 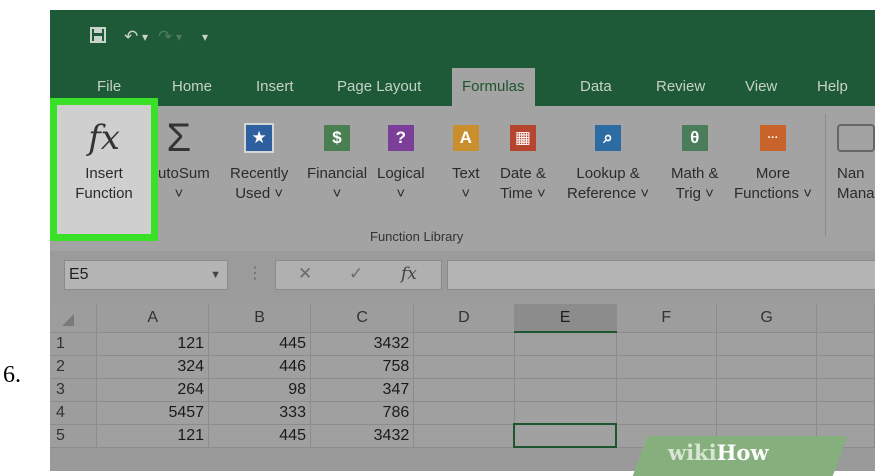 I want to click on cell-a5: 121, so click(x=153, y=436).